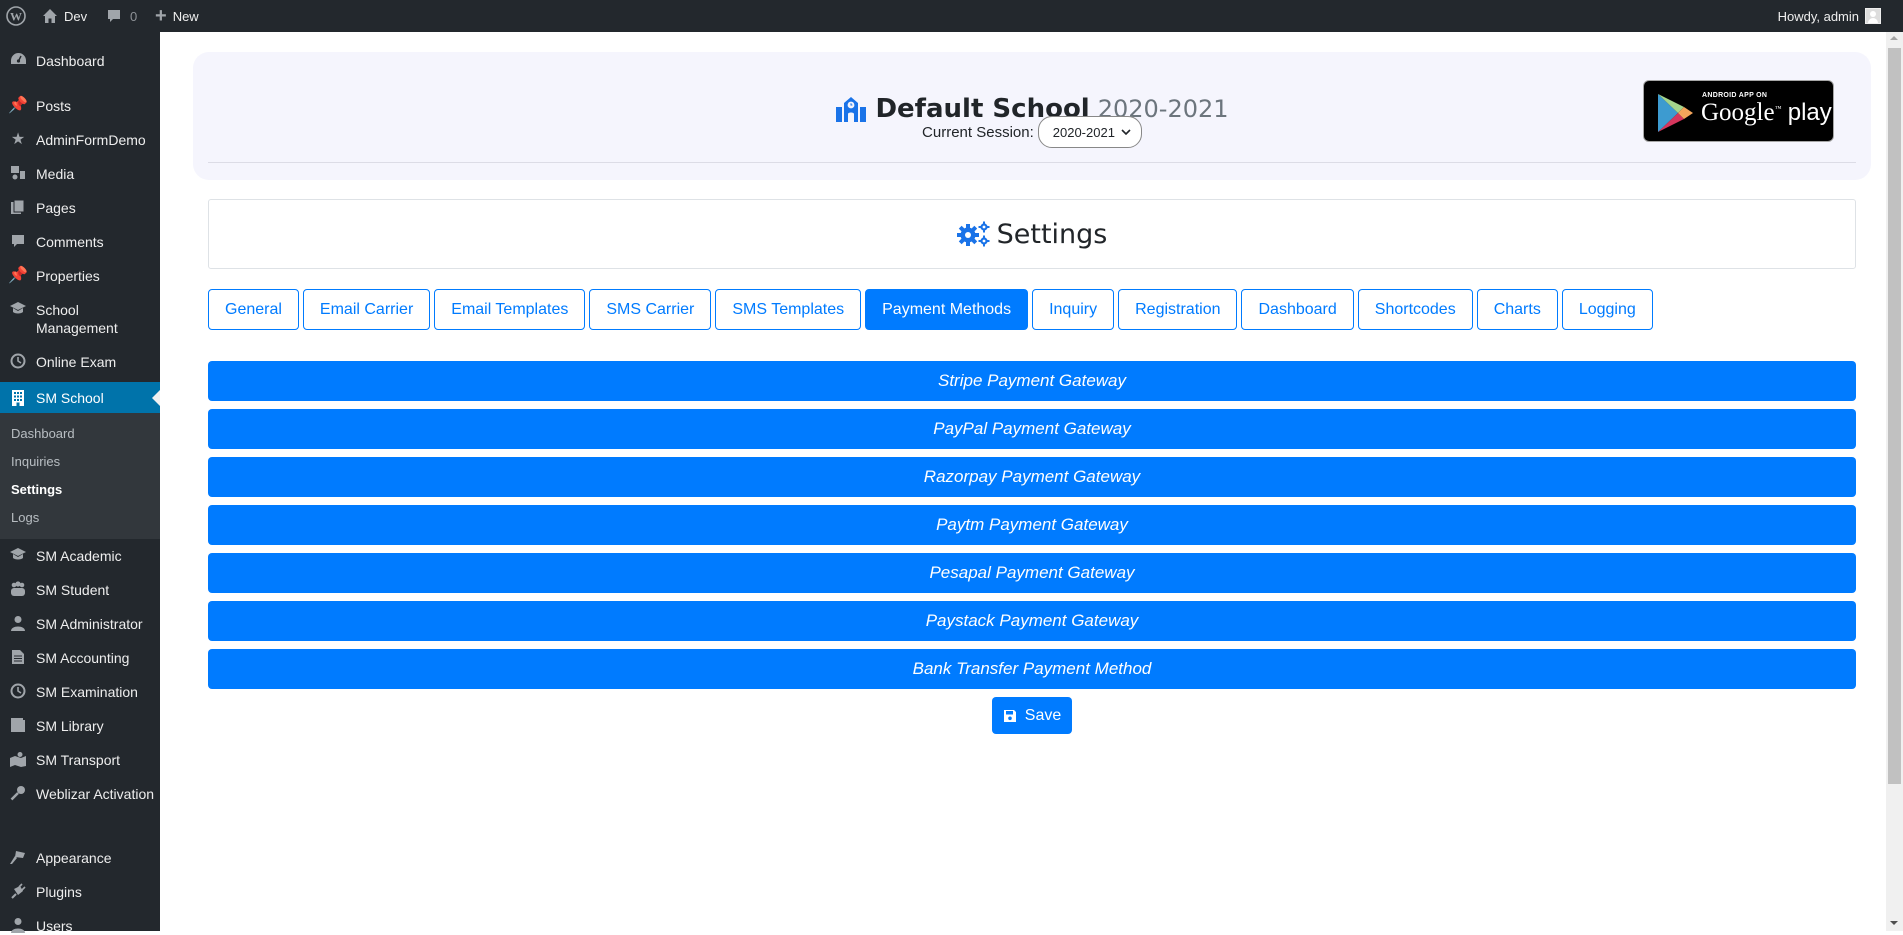  Describe the element at coordinates (1032, 621) in the screenshot. I see `paystack-gateway-toggle: Paystack Payment Gateway` at that location.